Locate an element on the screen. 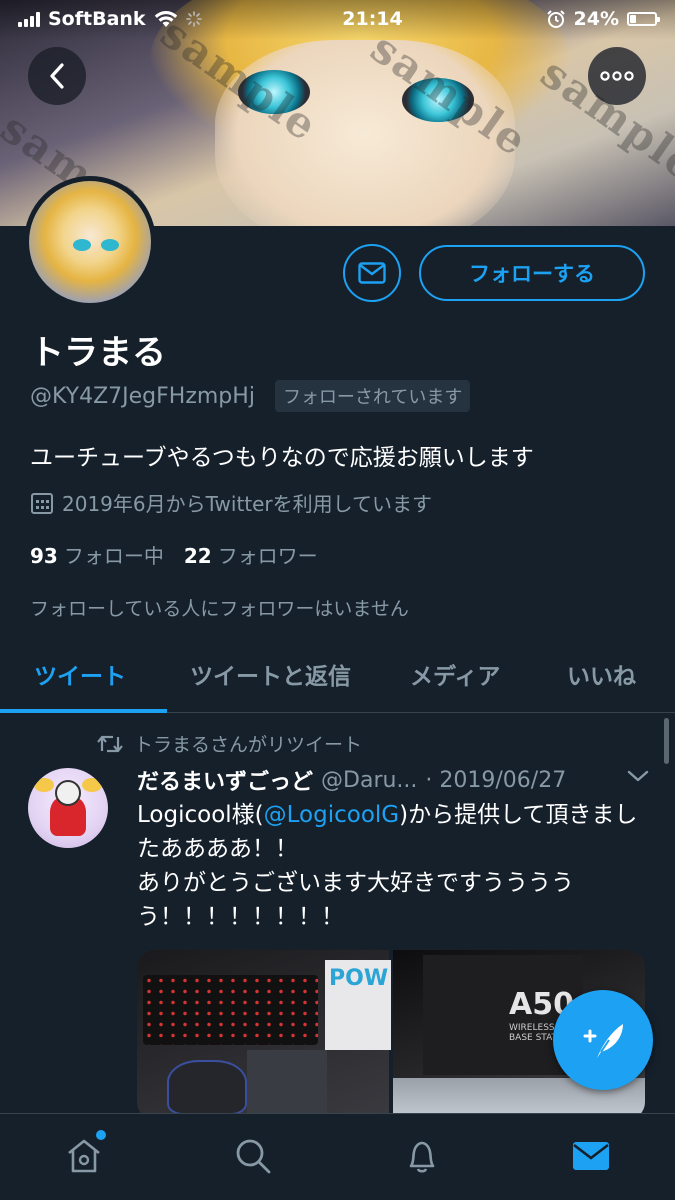 The width and height of the screenshot is (675, 1200). bottom-navigation is located at coordinates (337, 1156).